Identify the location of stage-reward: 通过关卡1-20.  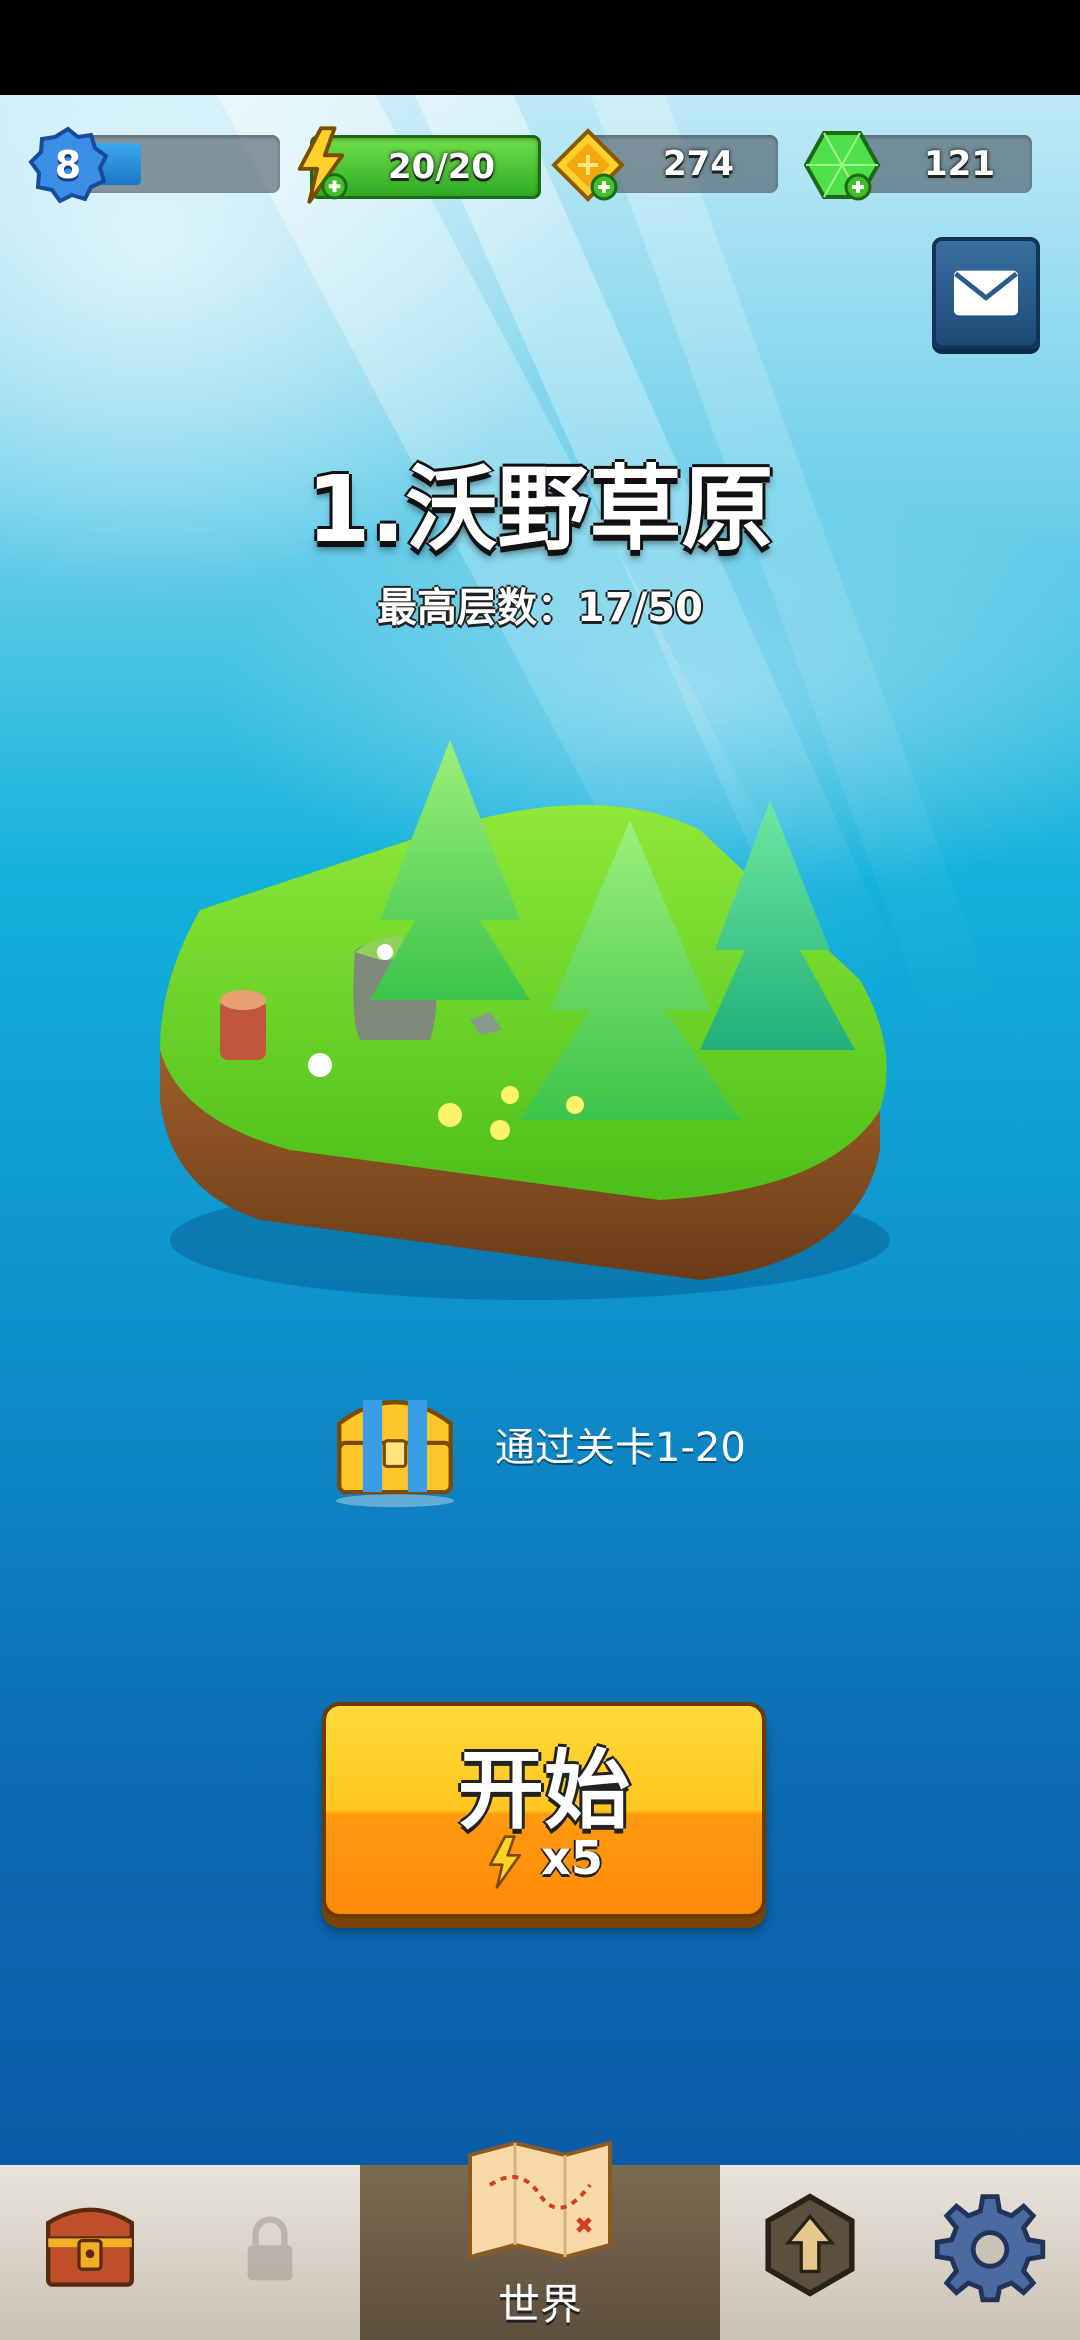
(570, 1450).